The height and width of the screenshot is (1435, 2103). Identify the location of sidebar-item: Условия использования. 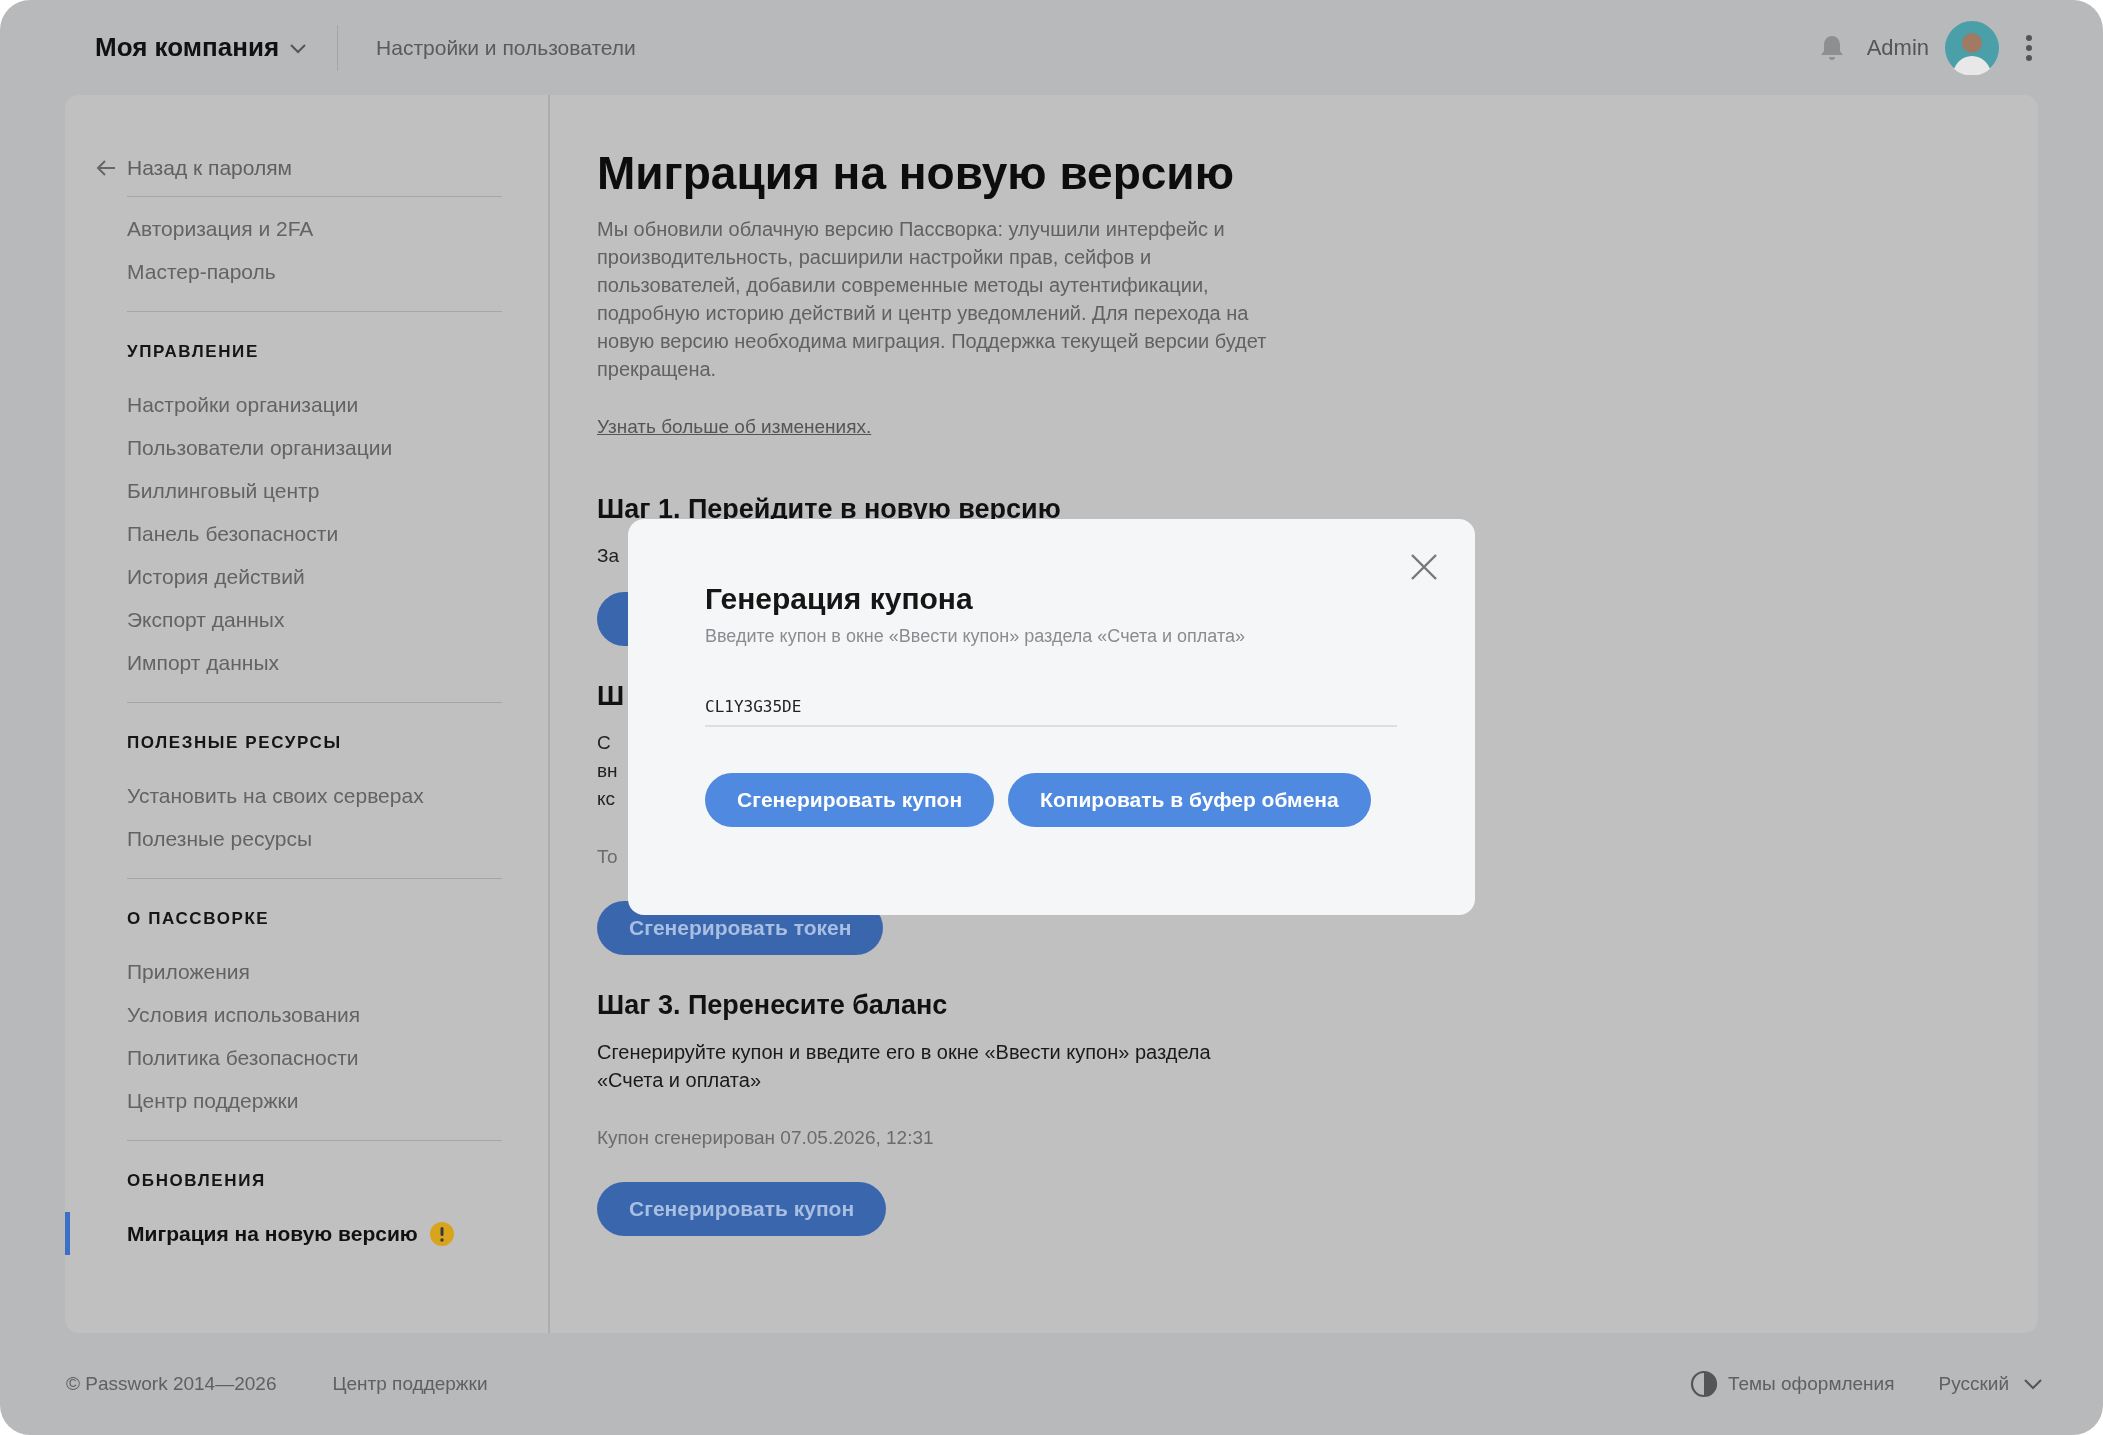
(314, 1014).